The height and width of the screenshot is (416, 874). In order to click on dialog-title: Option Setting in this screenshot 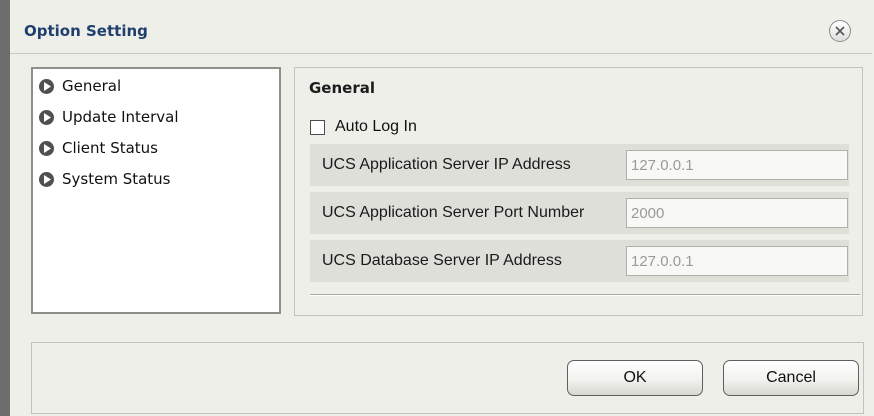, I will do `click(86, 31)`.